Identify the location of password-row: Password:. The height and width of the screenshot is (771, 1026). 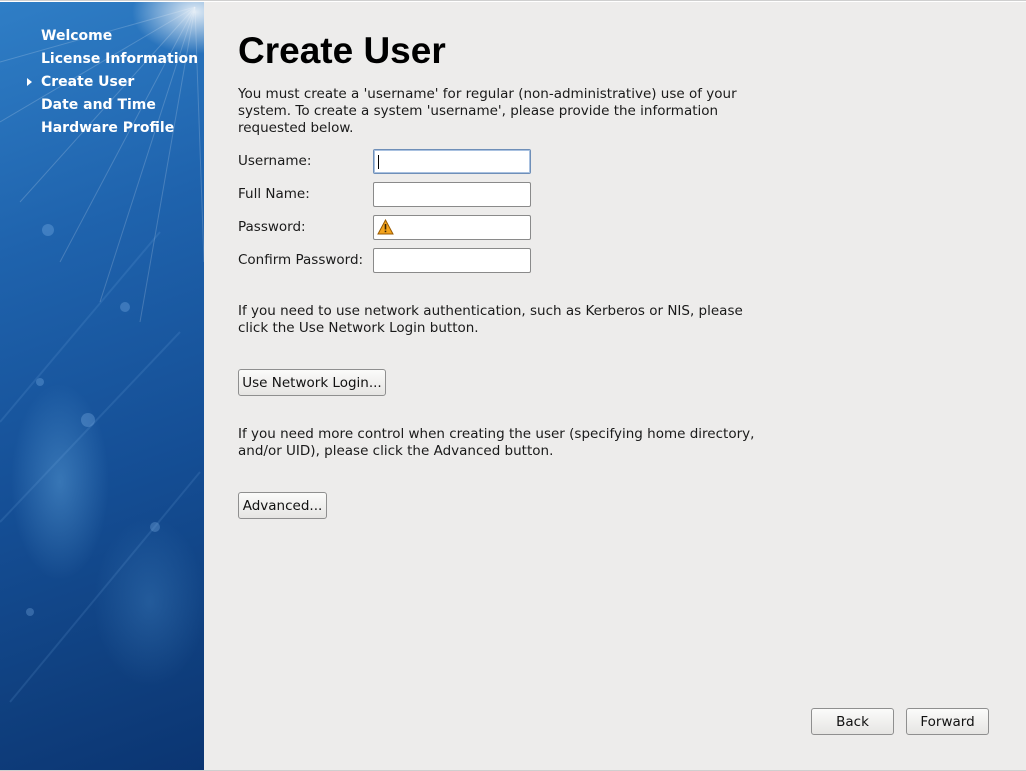
(388, 228).